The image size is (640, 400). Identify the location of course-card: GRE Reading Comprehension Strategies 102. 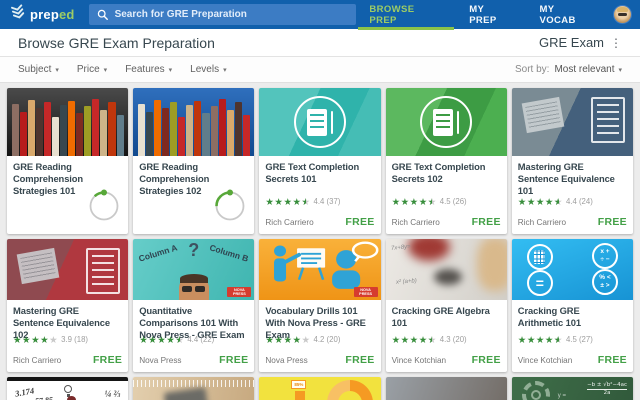
(194, 161).